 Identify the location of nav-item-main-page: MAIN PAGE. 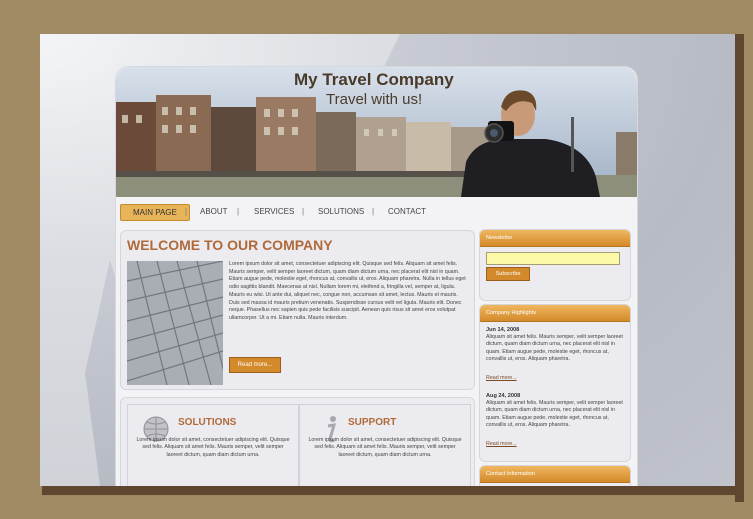
(155, 212).